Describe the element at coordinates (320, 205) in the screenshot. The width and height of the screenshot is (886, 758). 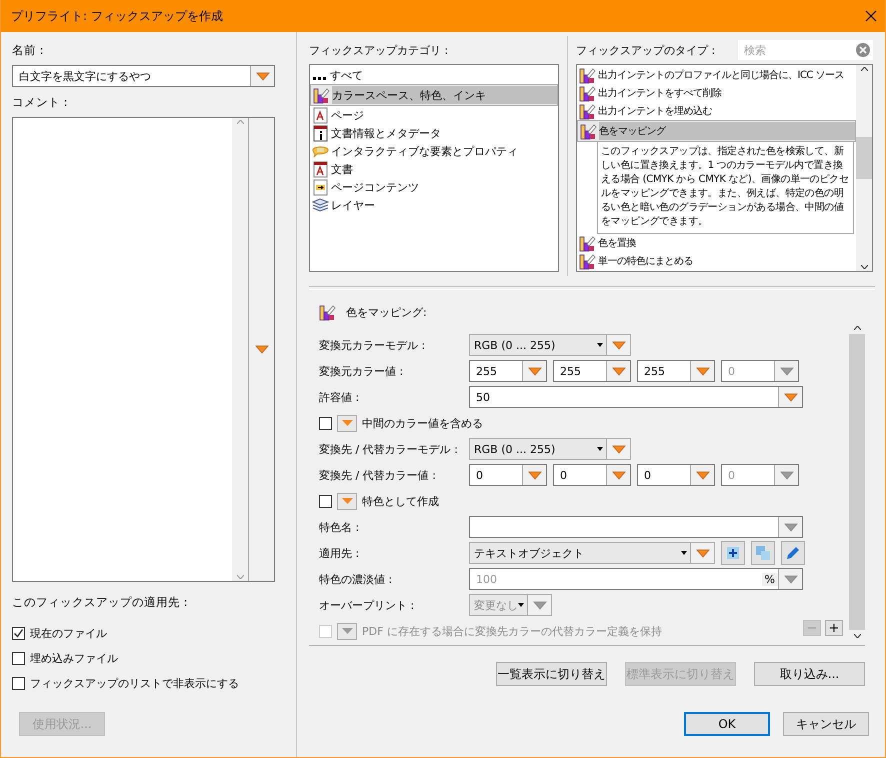
I see `layers-icon` at that location.